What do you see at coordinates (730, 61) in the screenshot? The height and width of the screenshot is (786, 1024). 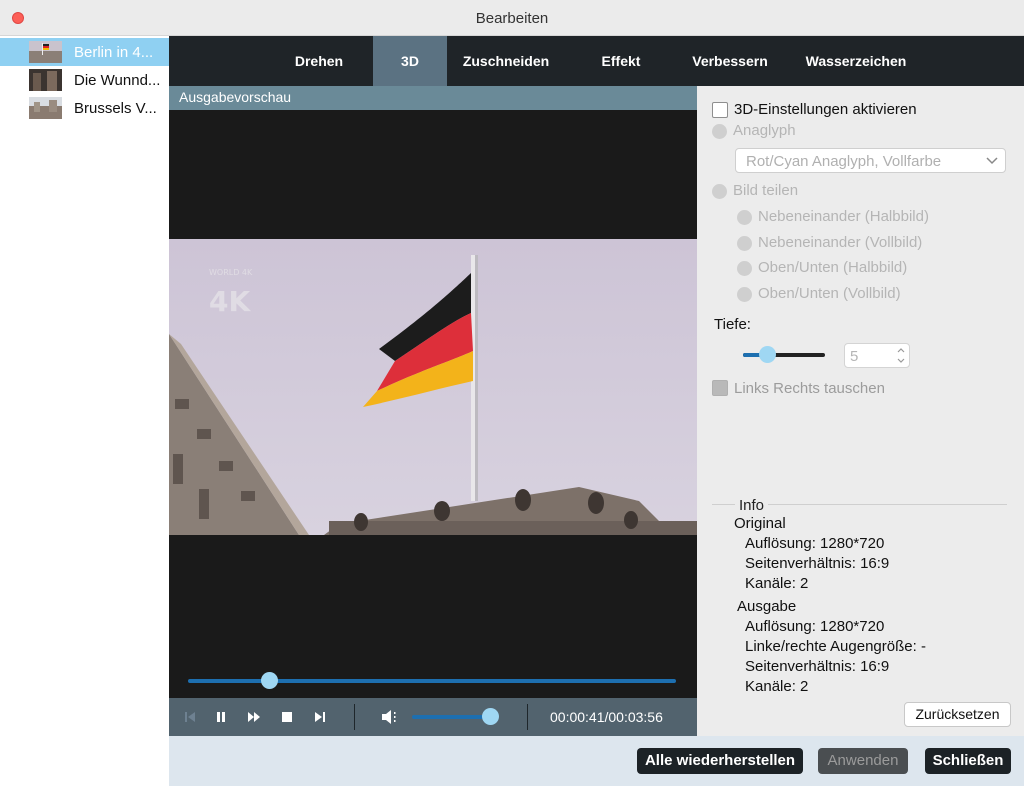 I see `tab-verbessern: Verbessern` at bounding box center [730, 61].